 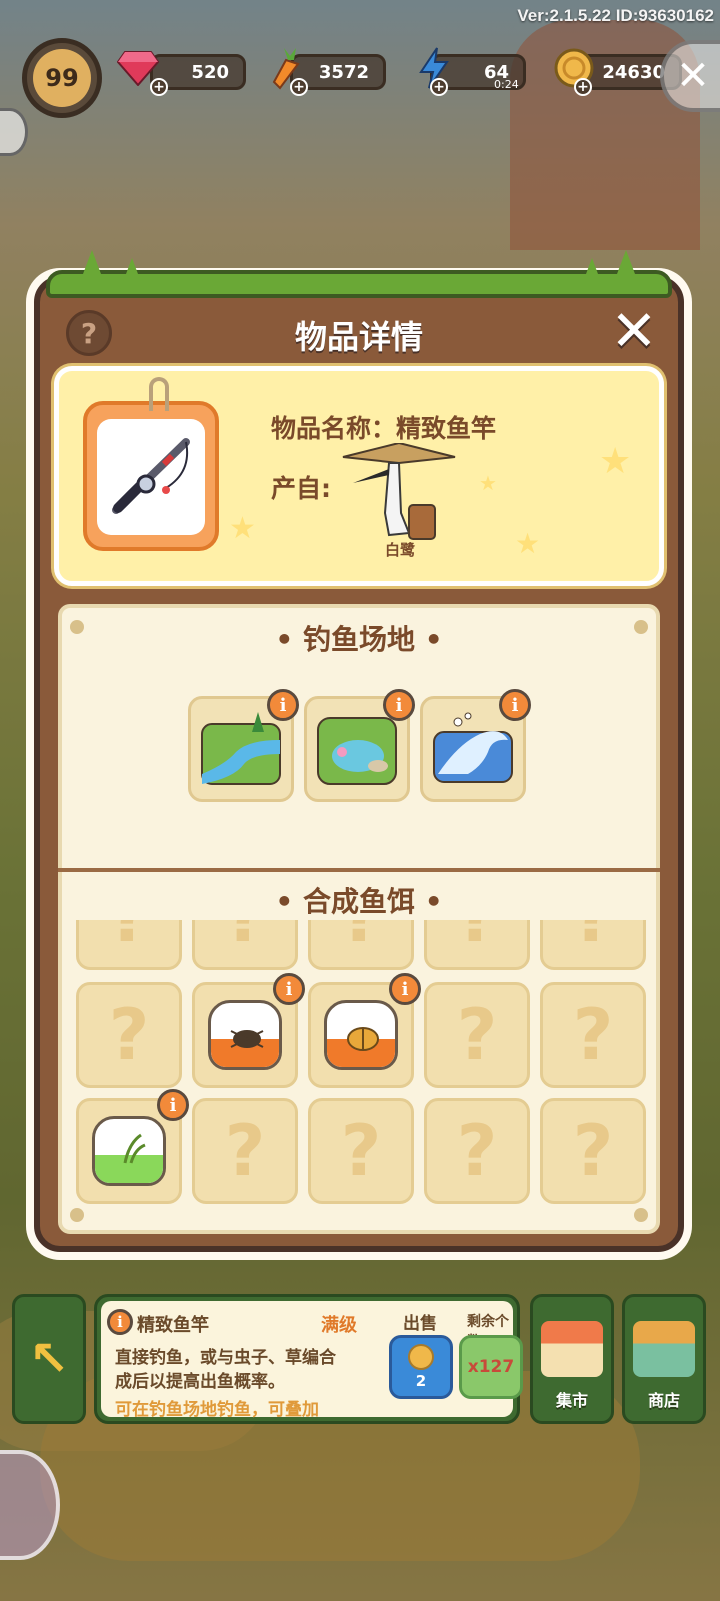 I want to click on bait-slot-bug: i, so click(x=248, y=1030).